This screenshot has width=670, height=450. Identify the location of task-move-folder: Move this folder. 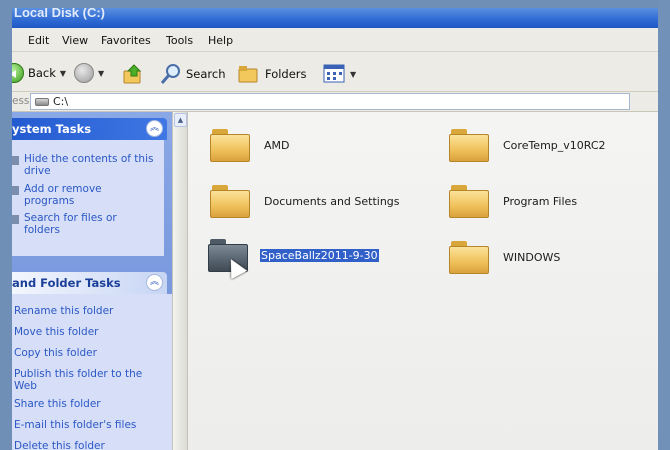
(84, 332).